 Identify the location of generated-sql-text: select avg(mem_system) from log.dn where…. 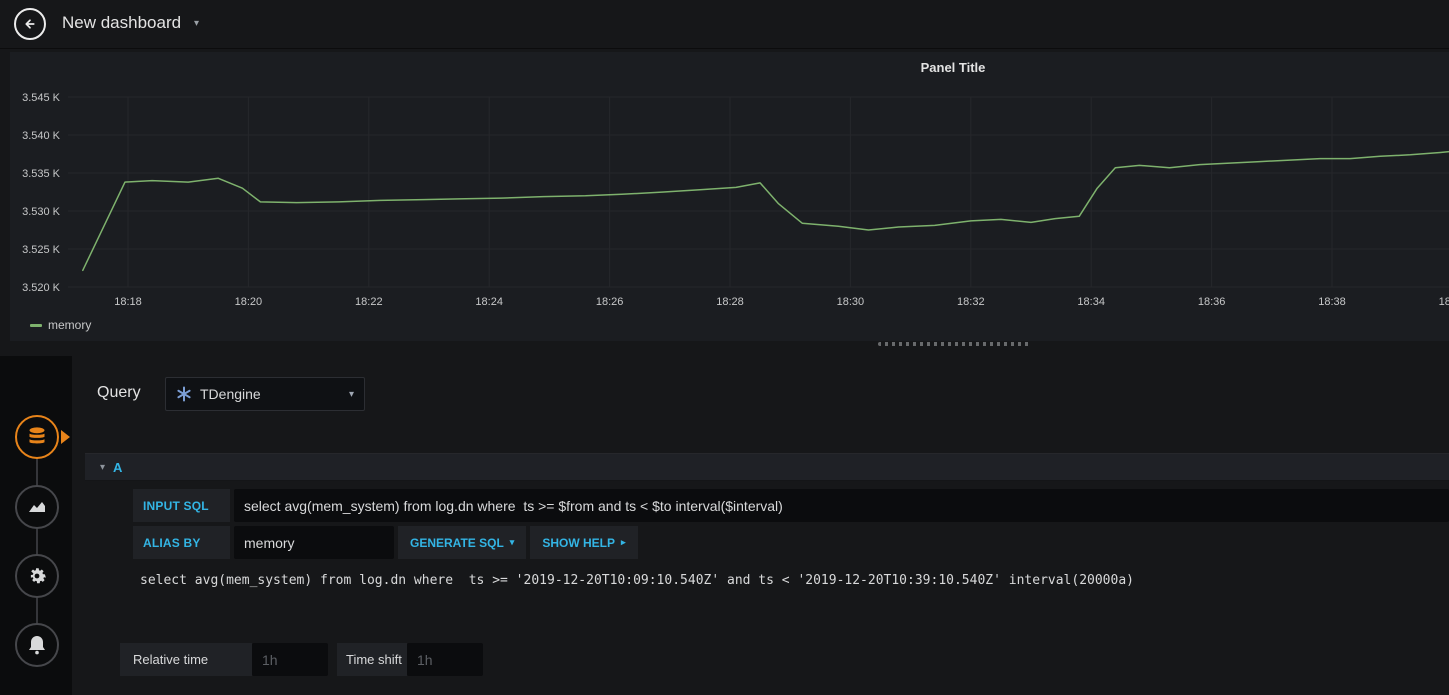
(637, 580).